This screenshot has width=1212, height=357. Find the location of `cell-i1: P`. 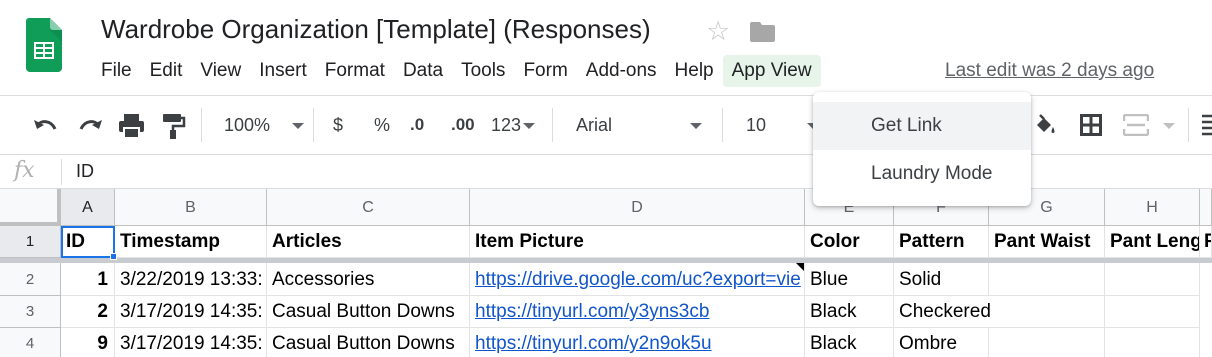

cell-i1: P is located at coordinates (1206, 242).